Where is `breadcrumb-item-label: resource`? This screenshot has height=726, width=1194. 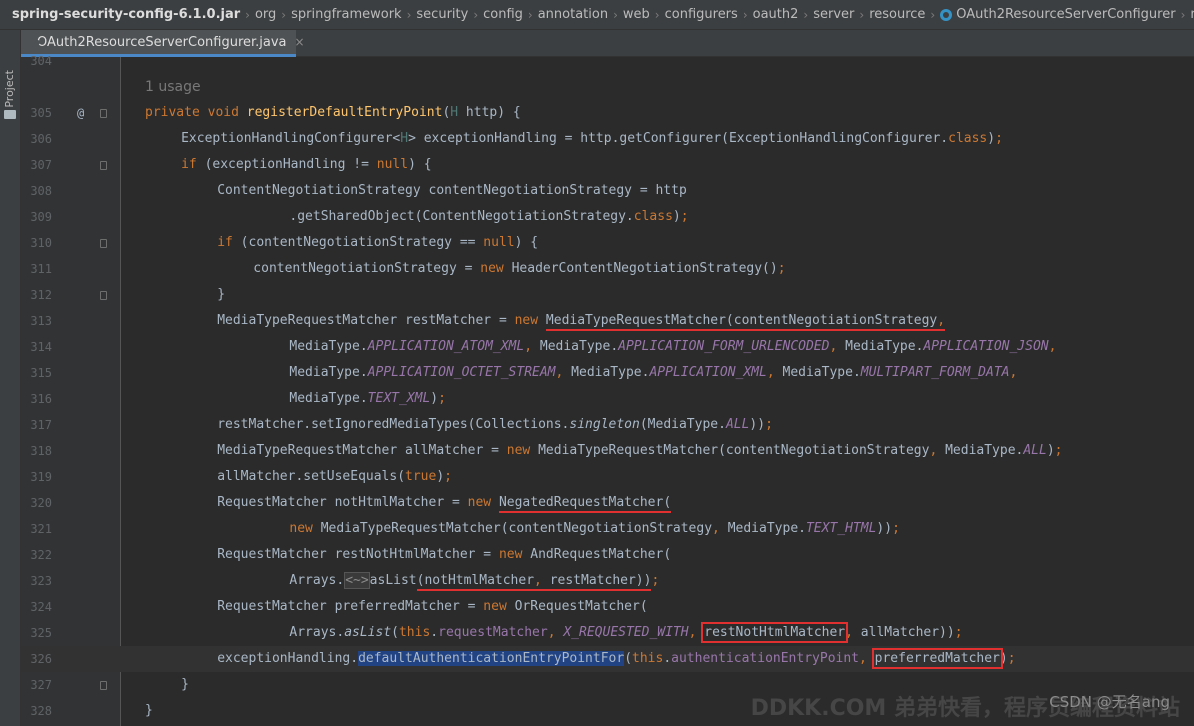 breadcrumb-item-label: resource is located at coordinates (897, 14).